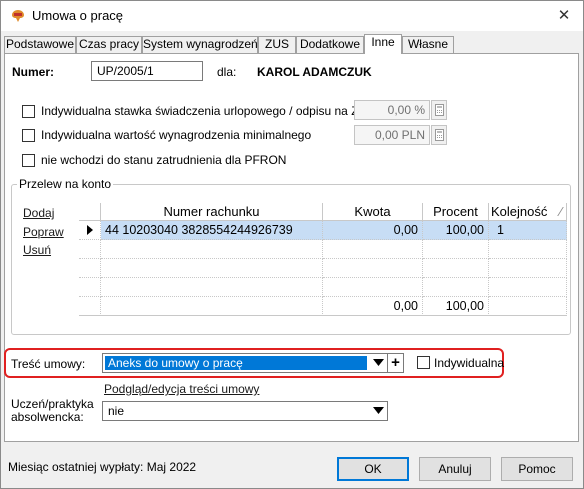 The image size is (584, 489). I want to click on header-kwota: Kwota, so click(373, 212).